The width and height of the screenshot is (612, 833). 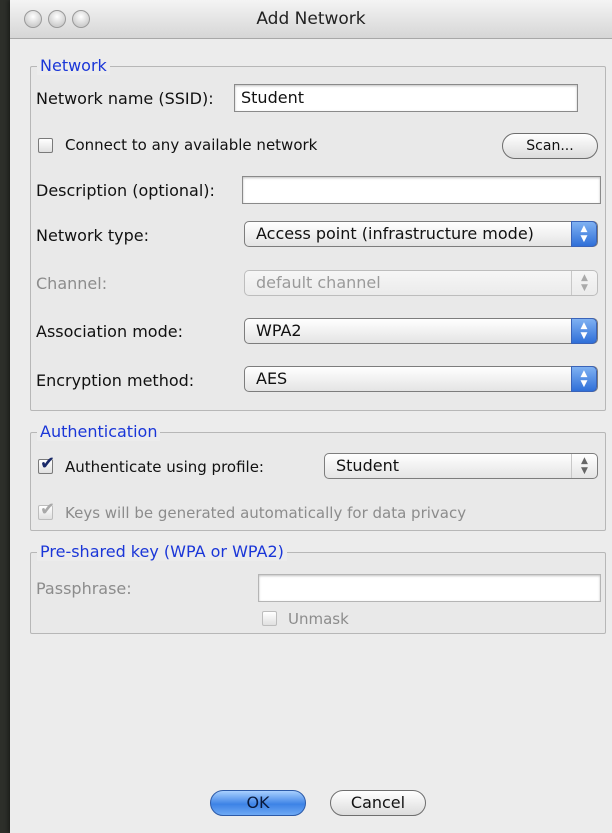 What do you see at coordinates (191, 145) in the screenshot?
I see `connect-any-label: Connect to any available network` at bounding box center [191, 145].